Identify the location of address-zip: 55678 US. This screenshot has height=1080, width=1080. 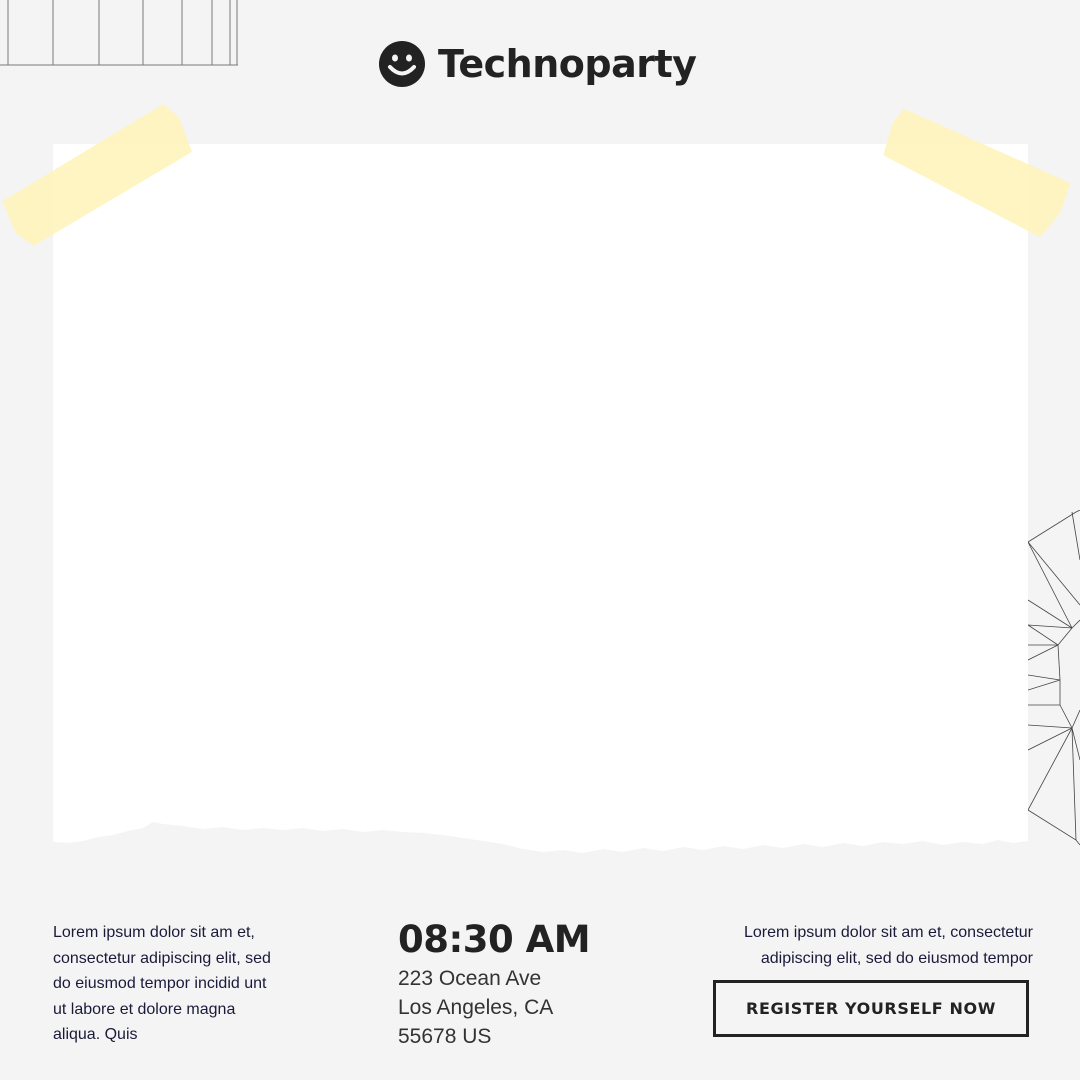
(445, 1036).